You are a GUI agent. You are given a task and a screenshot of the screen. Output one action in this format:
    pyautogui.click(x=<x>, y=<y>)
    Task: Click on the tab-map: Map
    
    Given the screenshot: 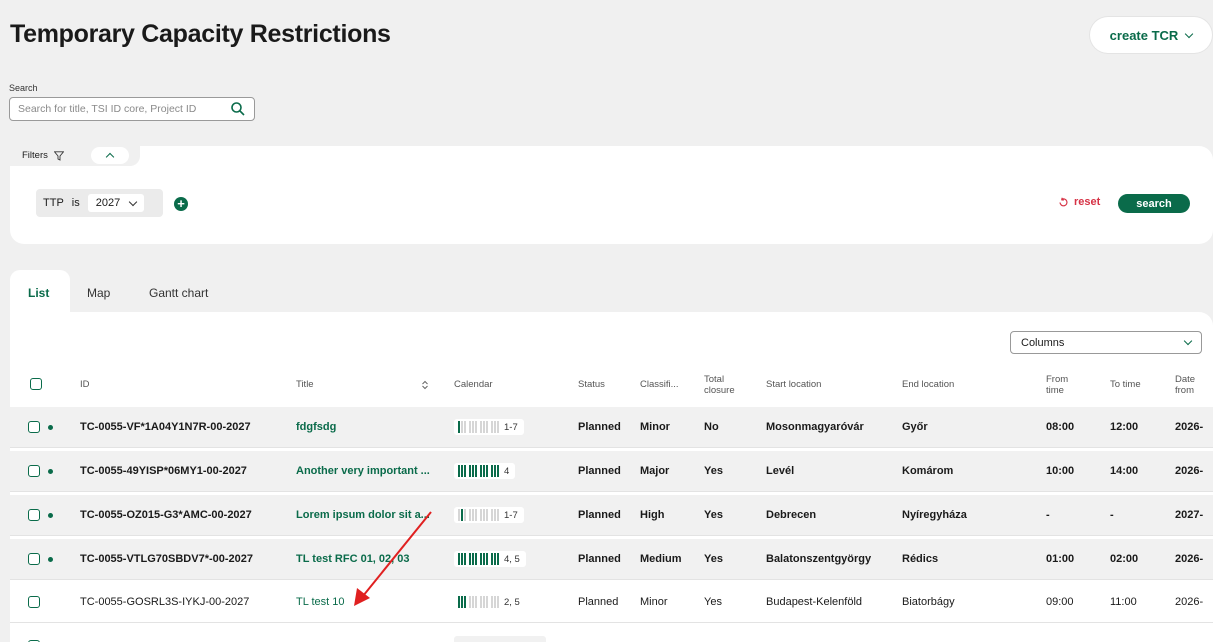 What is the action you would take?
    pyautogui.click(x=98, y=293)
    